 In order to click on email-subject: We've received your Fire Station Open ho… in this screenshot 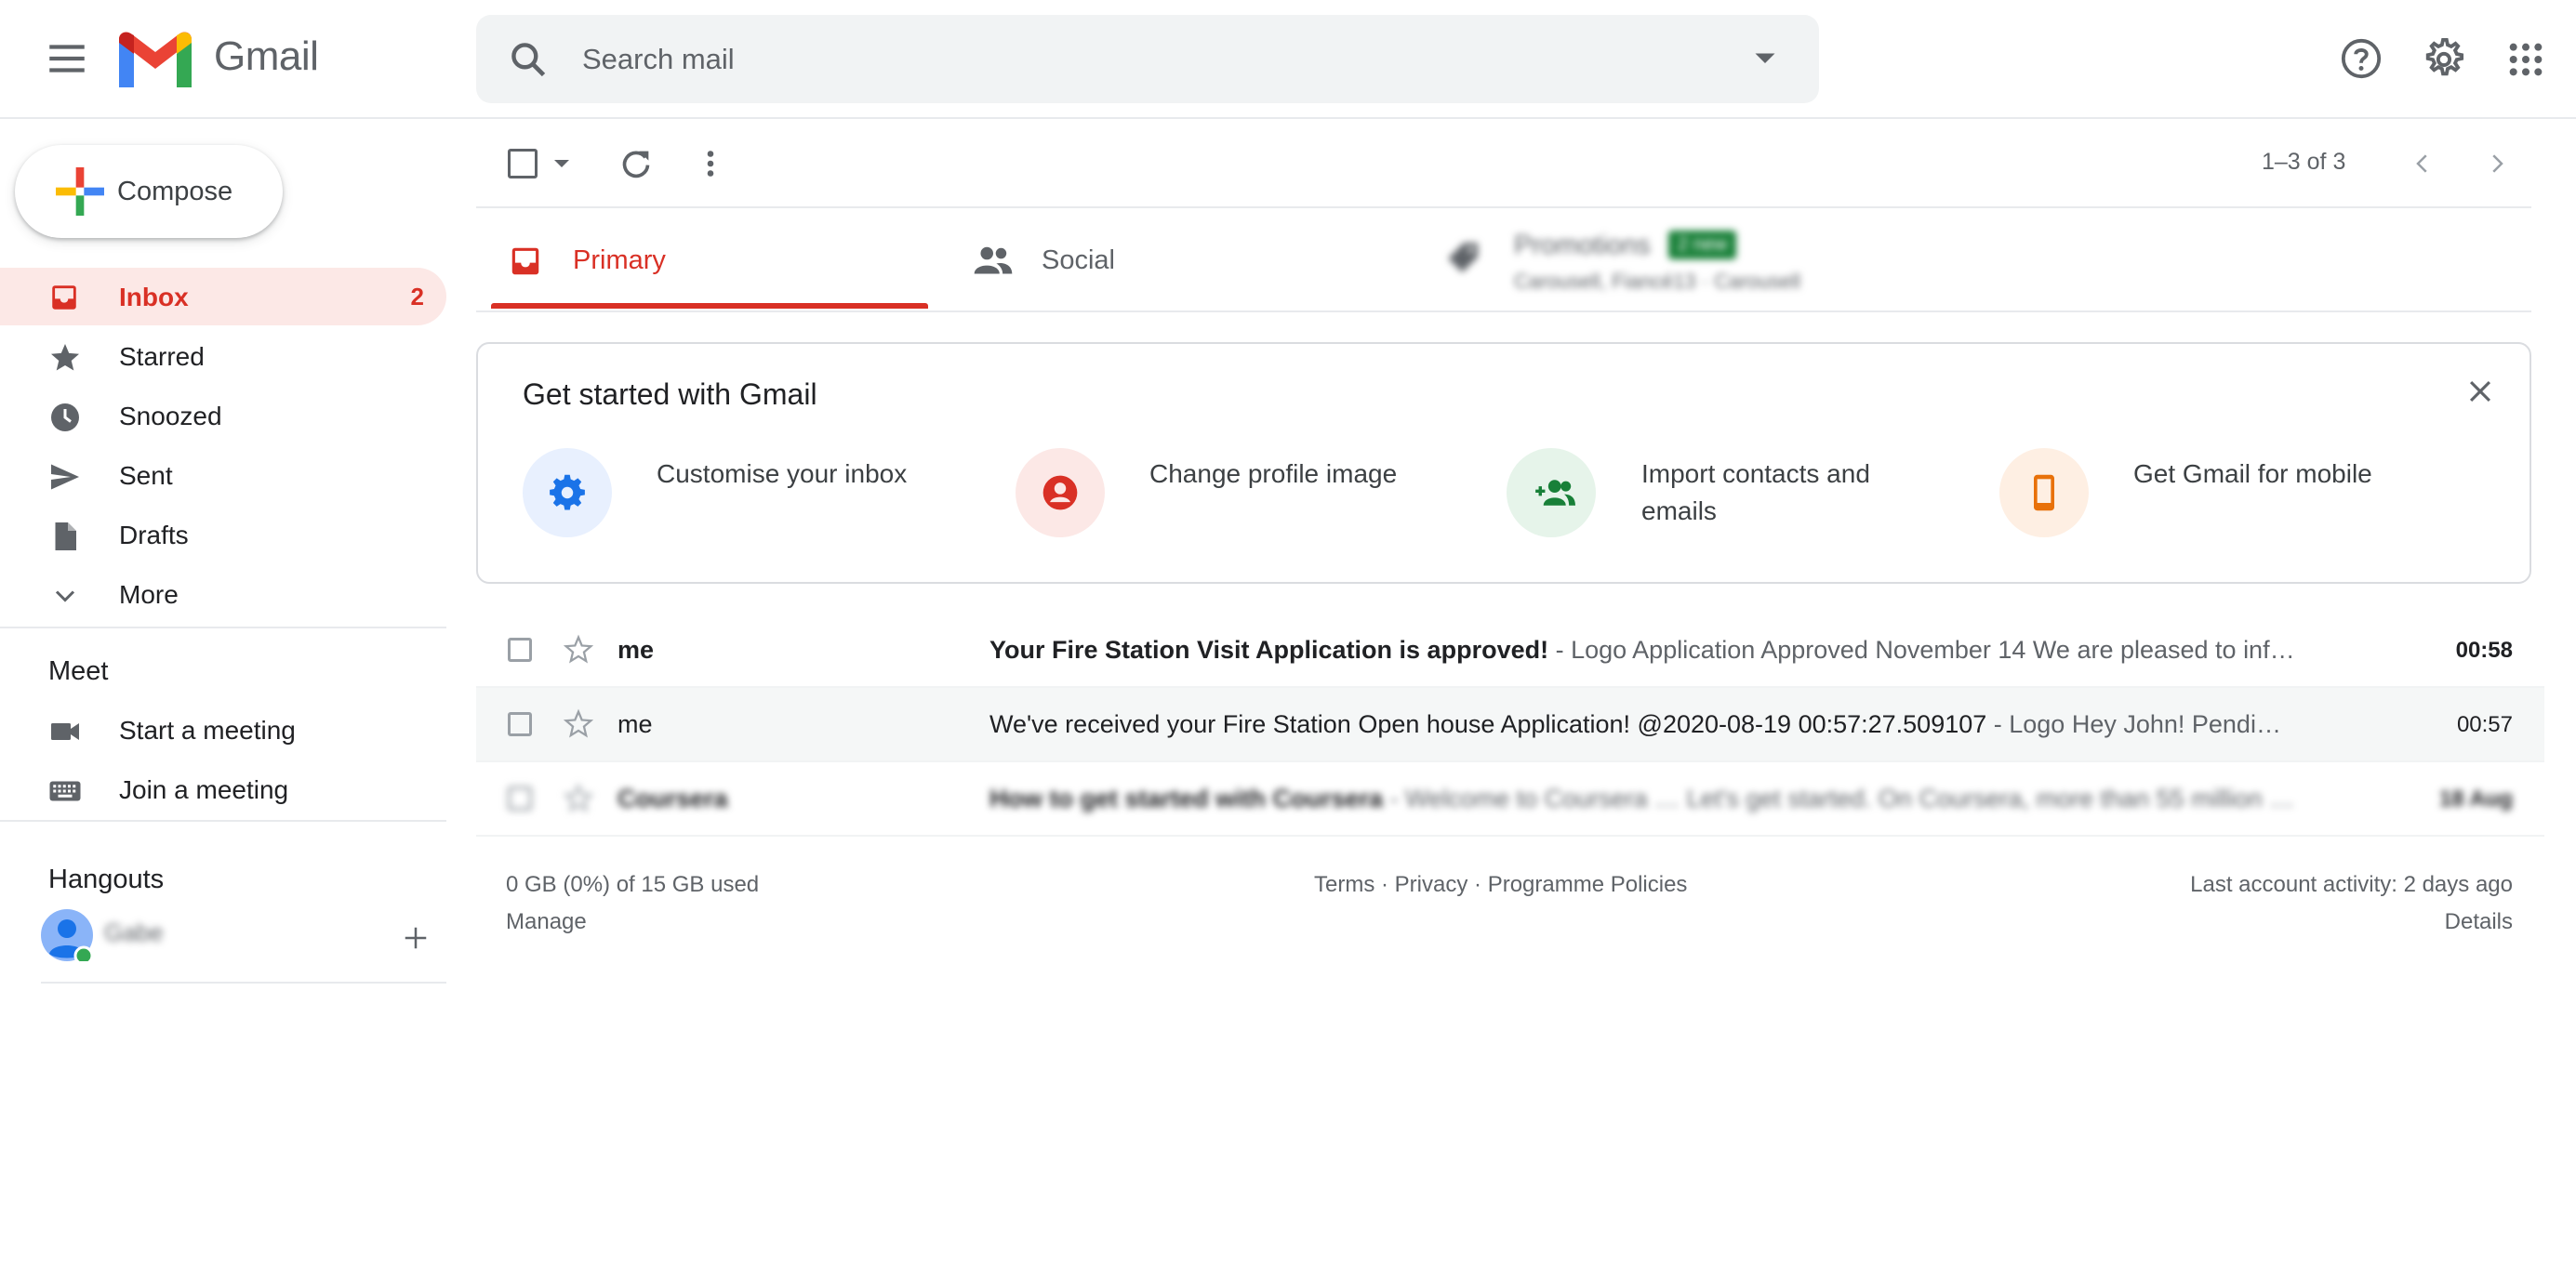, I will do `click(1488, 724)`.